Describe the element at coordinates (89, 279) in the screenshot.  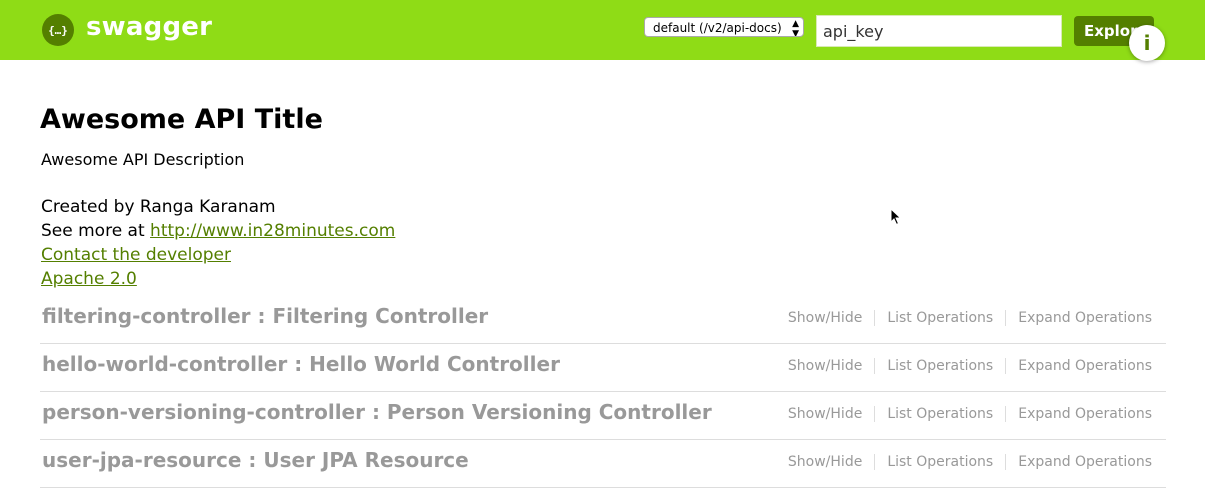
I see `license-link: Apache 2.0` at that location.